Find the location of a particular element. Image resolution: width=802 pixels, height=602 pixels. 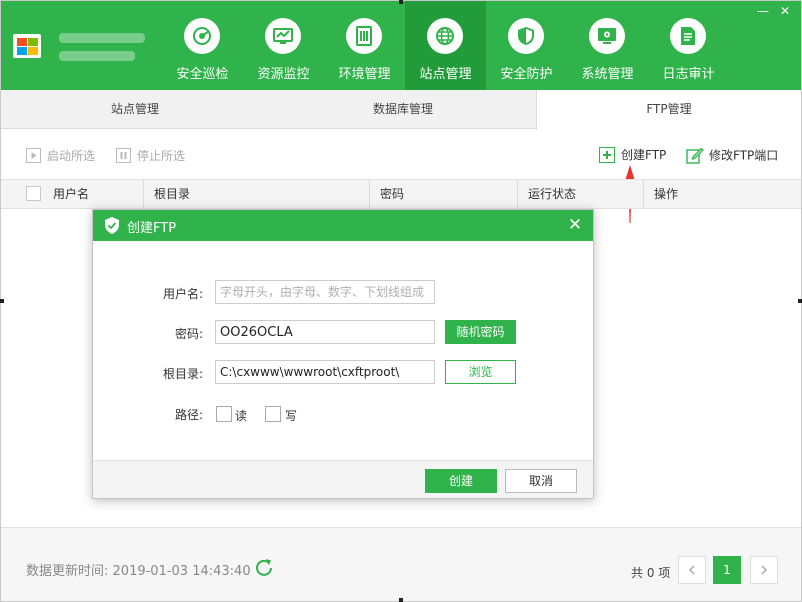

root-directory-label: 根目录: is located at coordinates (182, 374).